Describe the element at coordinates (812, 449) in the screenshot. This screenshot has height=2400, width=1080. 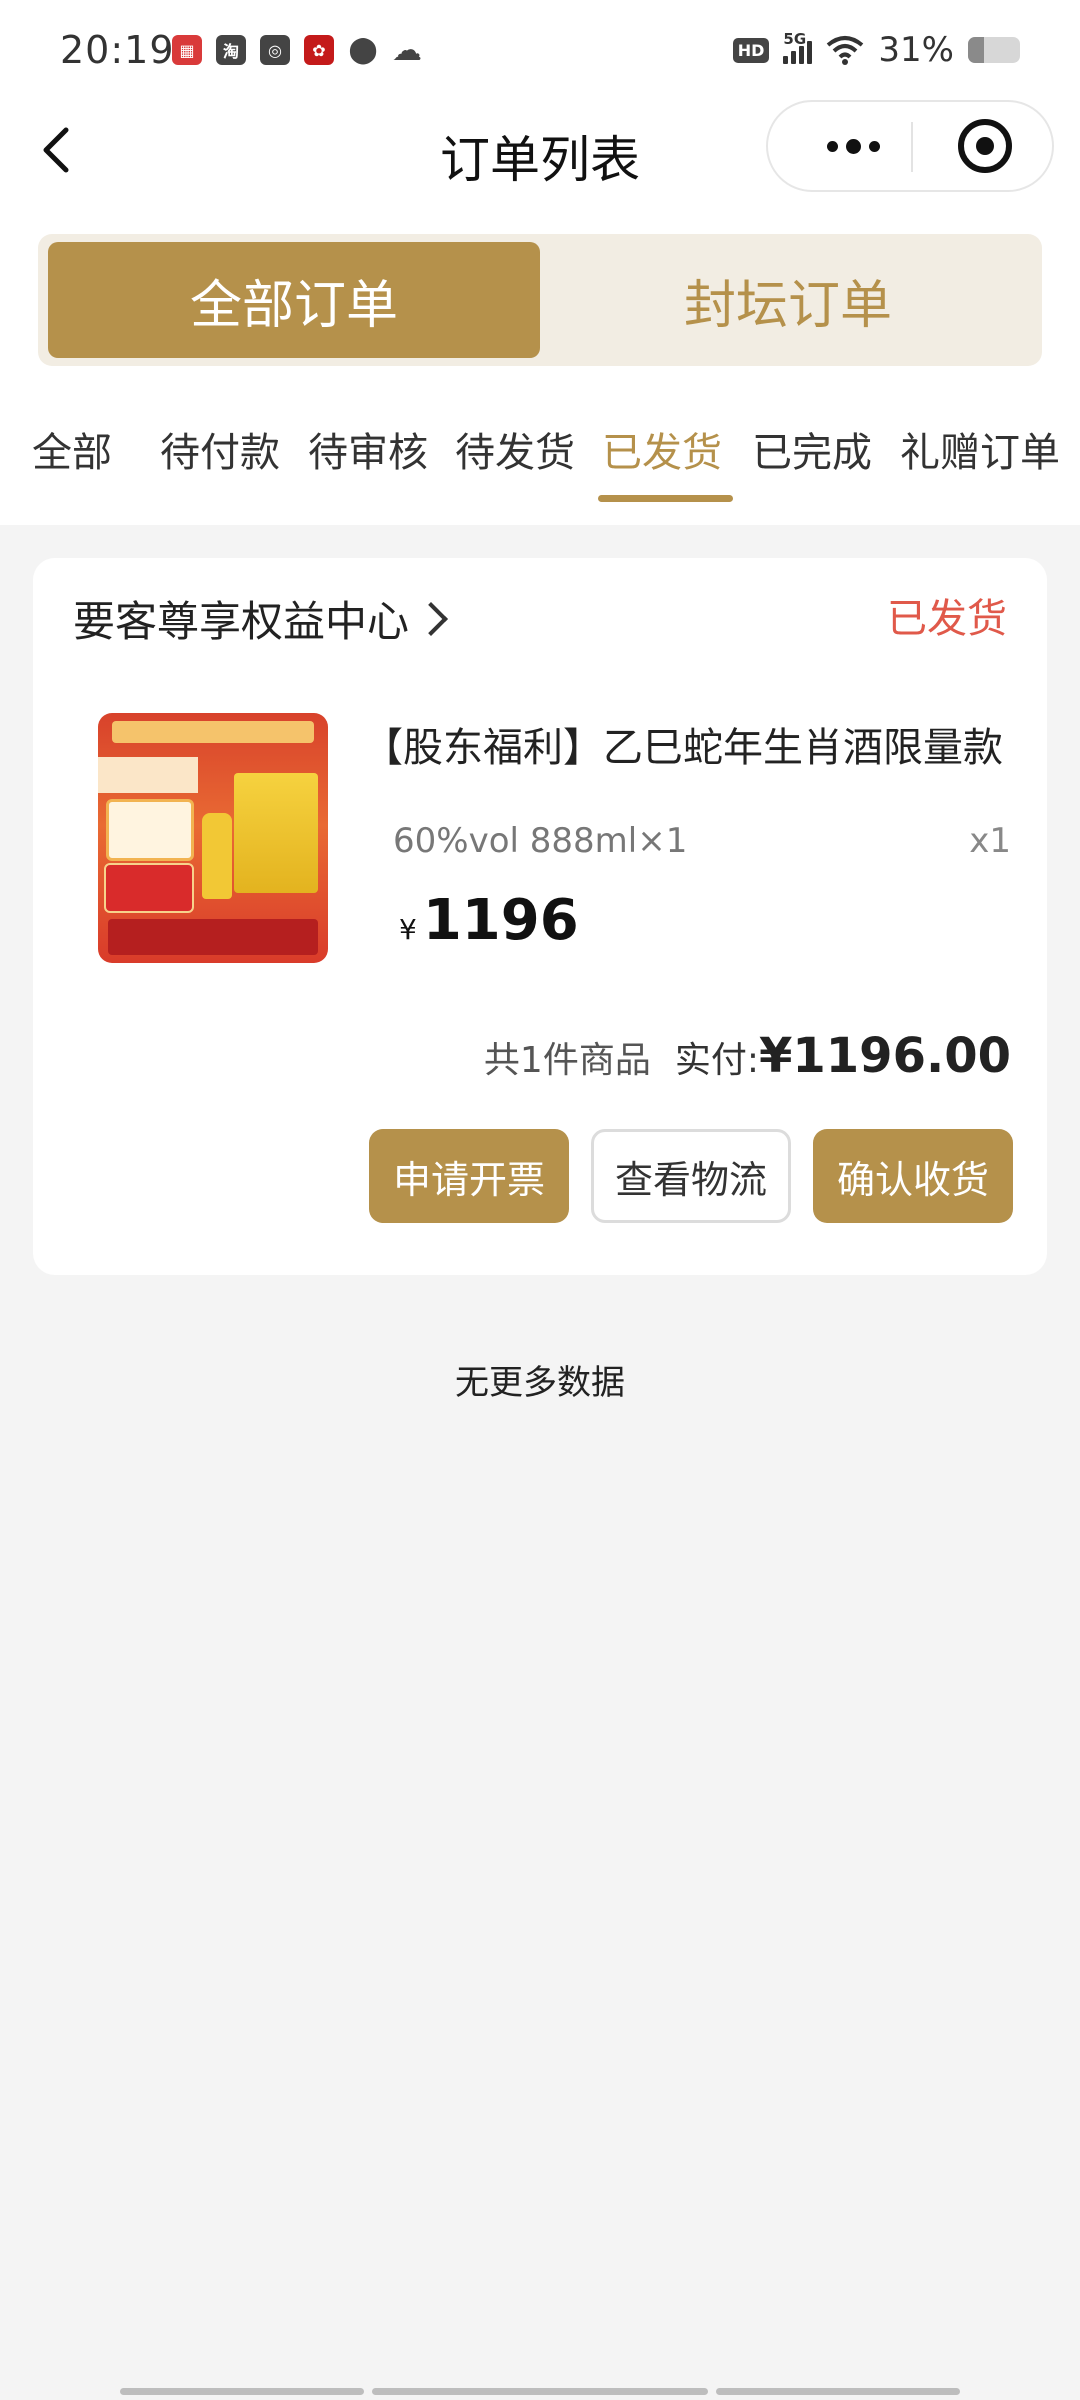
I see `status-tab-completed: 已完成` at that location.